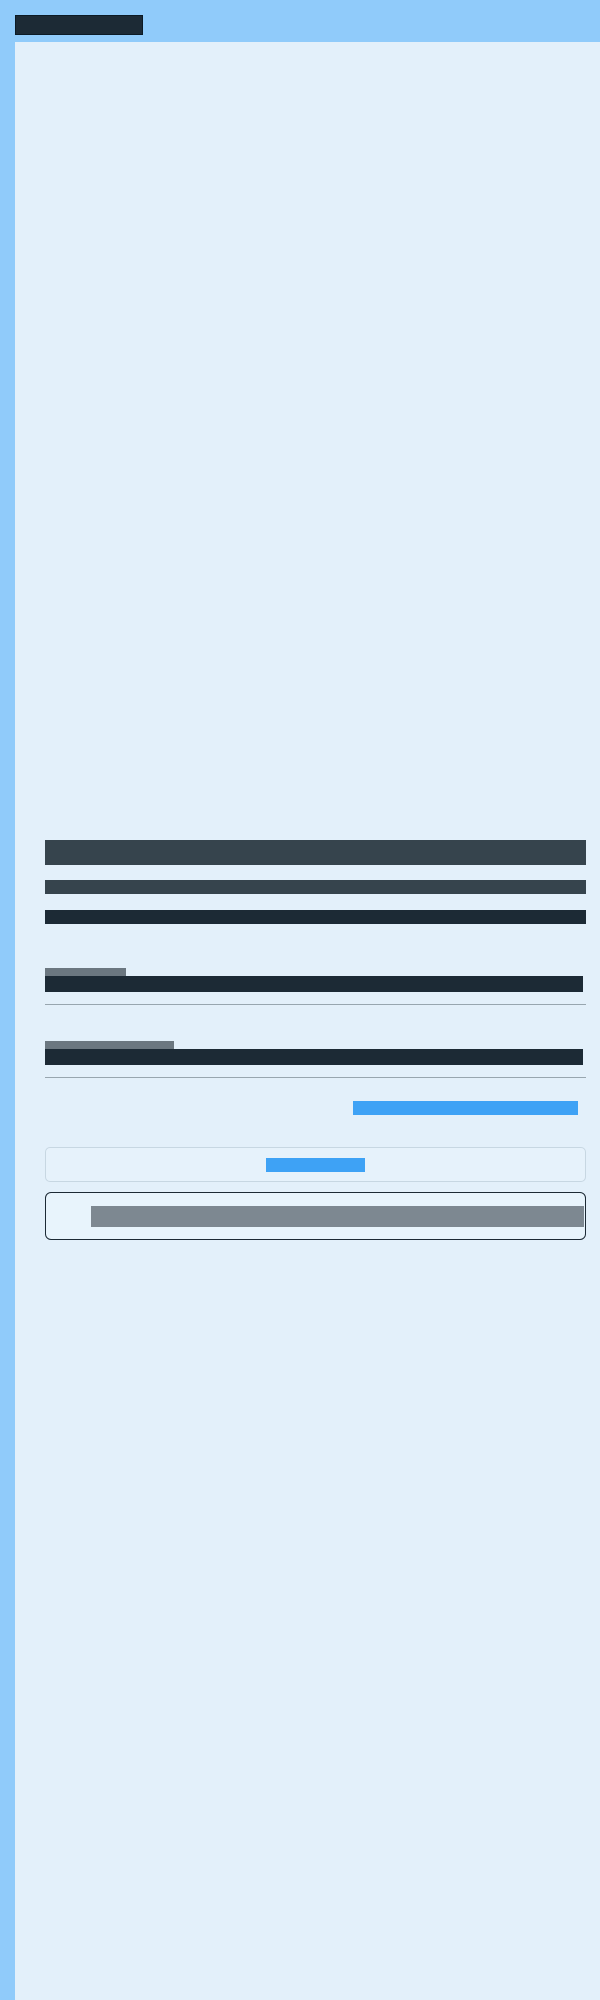  Describe the element at coordinates (315, 852) in the screenshot. I see `page-heading` at that location.